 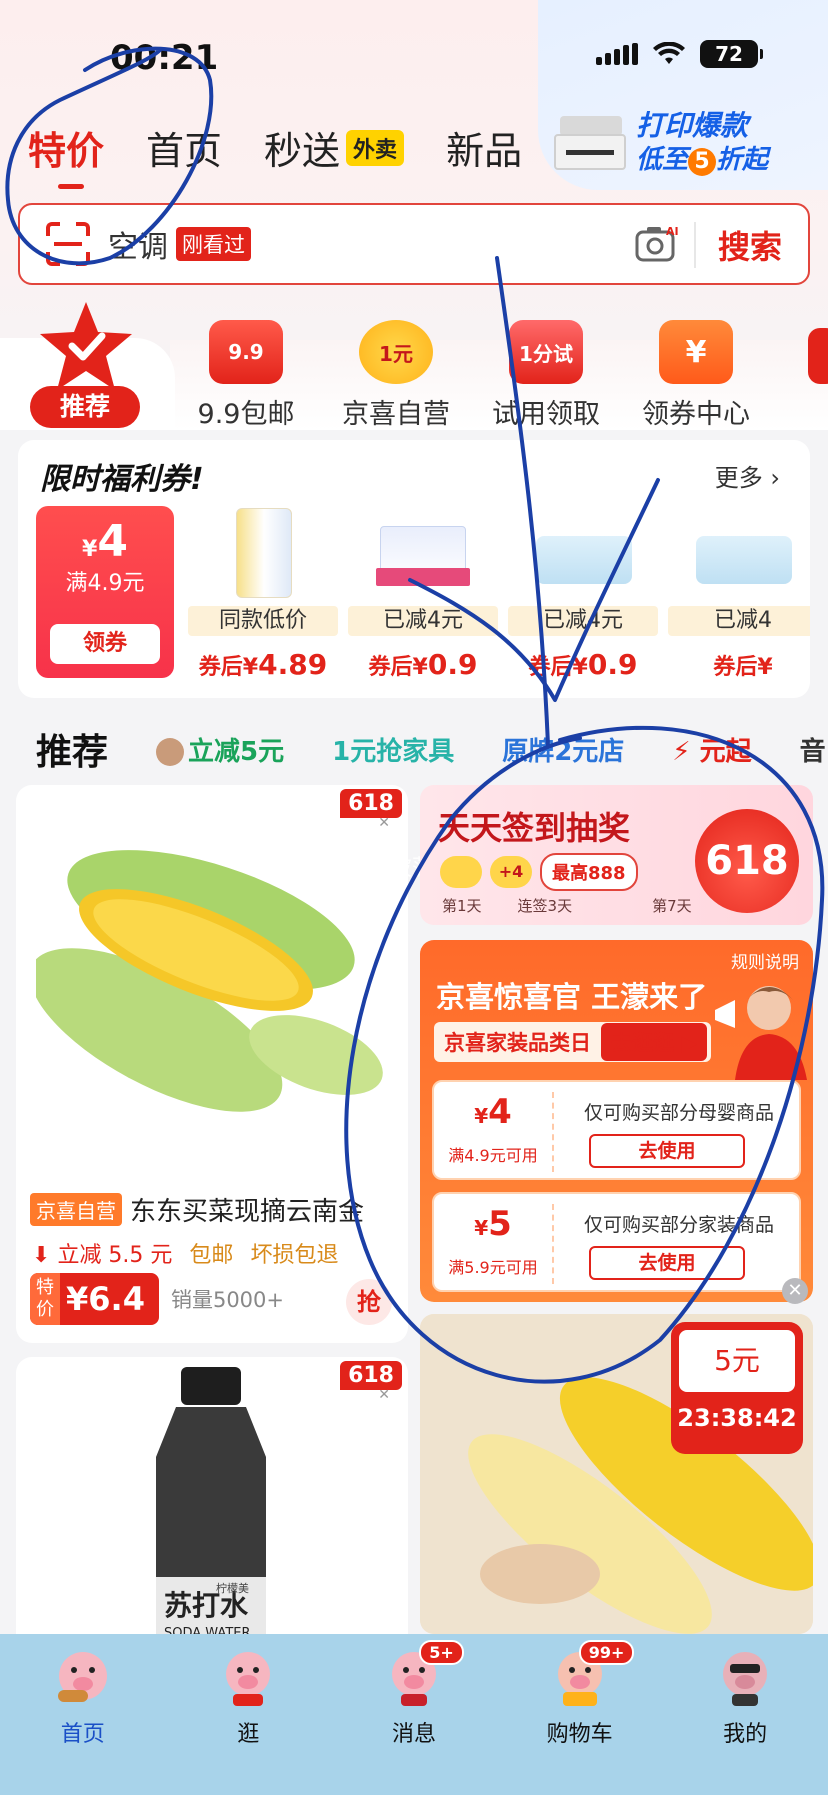 I want to click on soda-bottle-image: 苏打水 SODA WATER 柠檬美, so click(x=211, y=1512).